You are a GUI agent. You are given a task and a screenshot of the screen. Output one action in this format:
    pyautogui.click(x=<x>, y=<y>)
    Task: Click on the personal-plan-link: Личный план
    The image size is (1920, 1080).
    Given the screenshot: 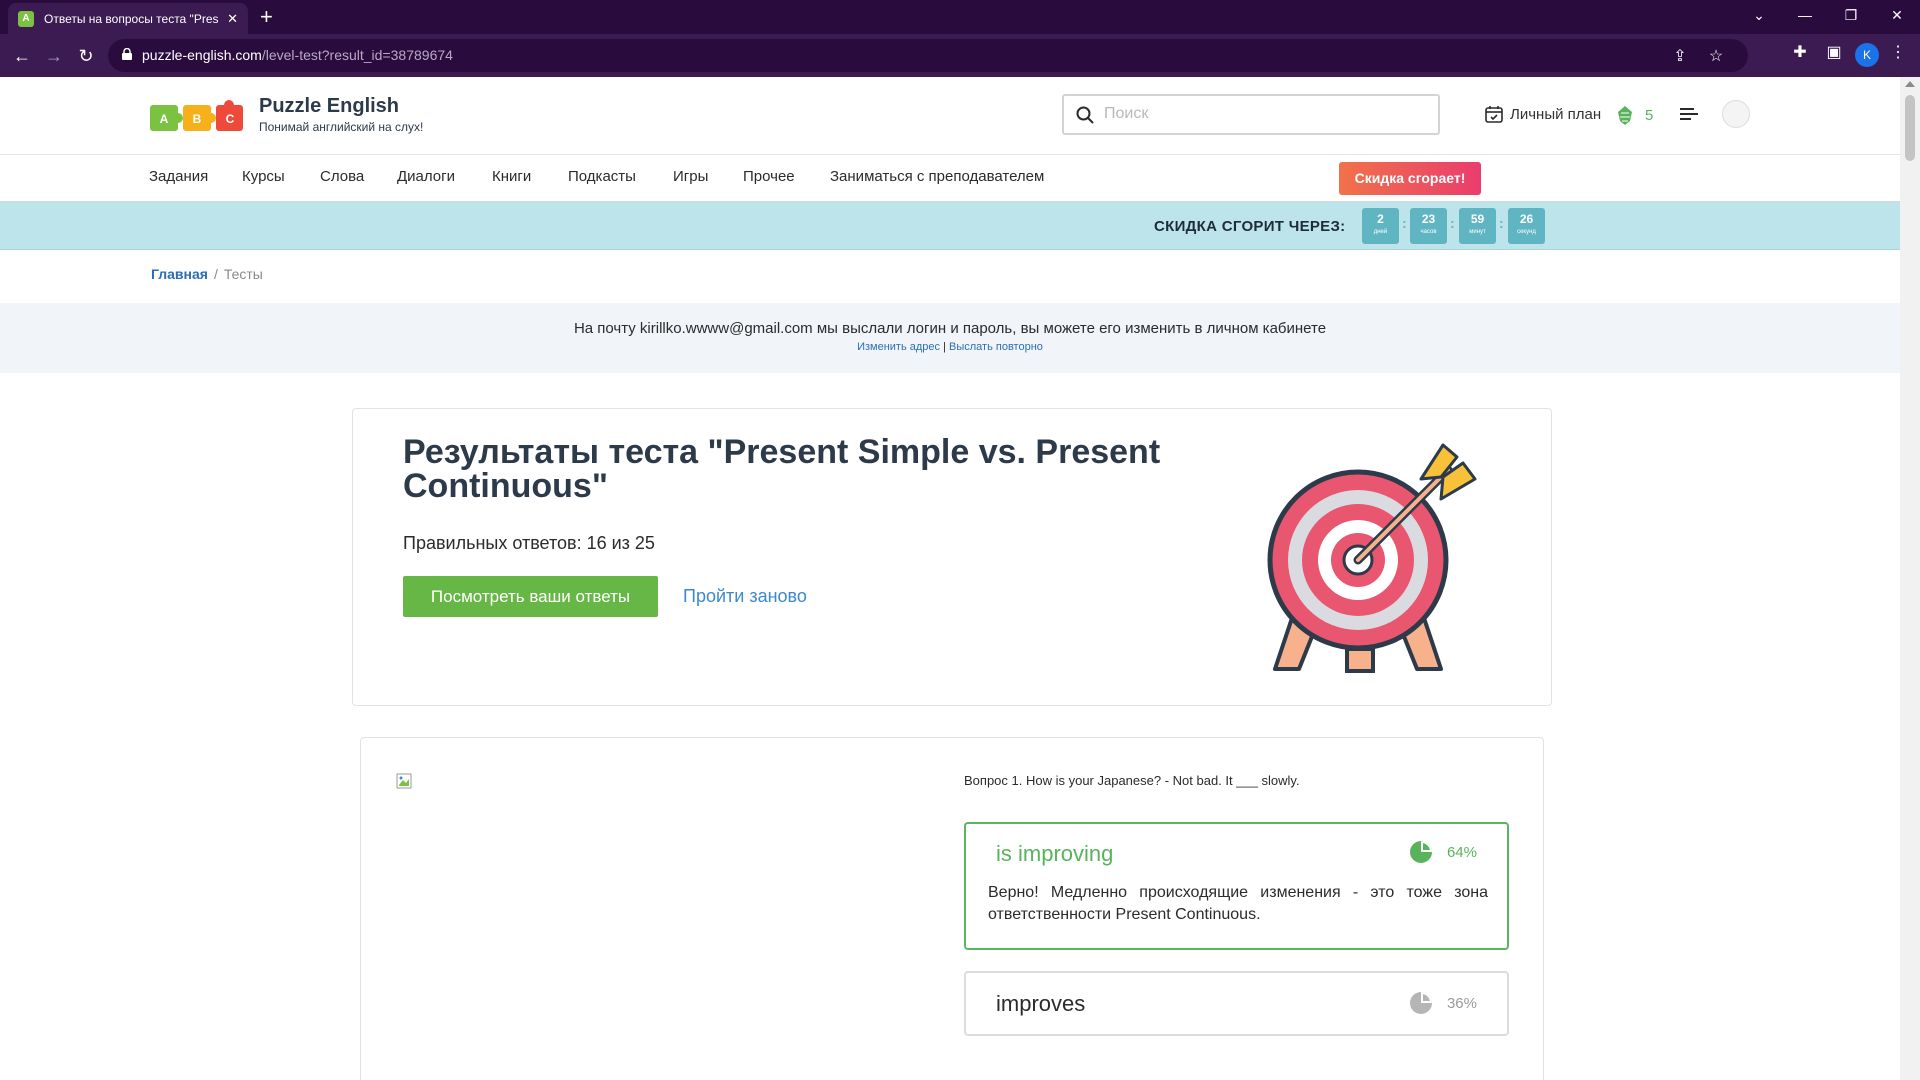 What is the action you would take?
    pyautogui.click(x=1542, y=114)
    